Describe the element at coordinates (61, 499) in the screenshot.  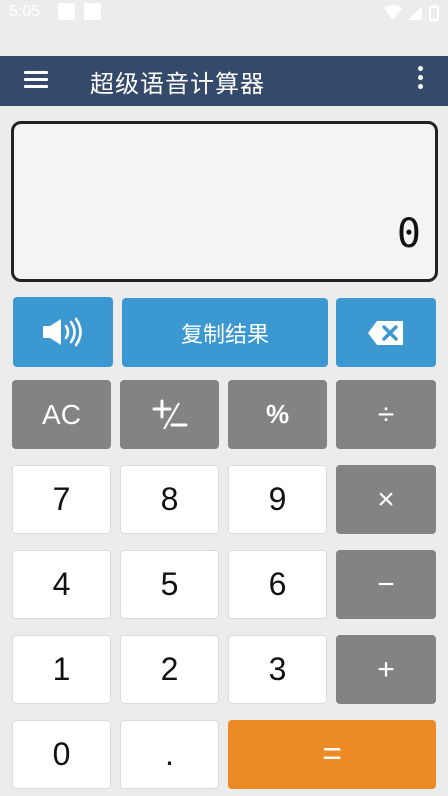
I see `digit-7-button: 7` at that location.